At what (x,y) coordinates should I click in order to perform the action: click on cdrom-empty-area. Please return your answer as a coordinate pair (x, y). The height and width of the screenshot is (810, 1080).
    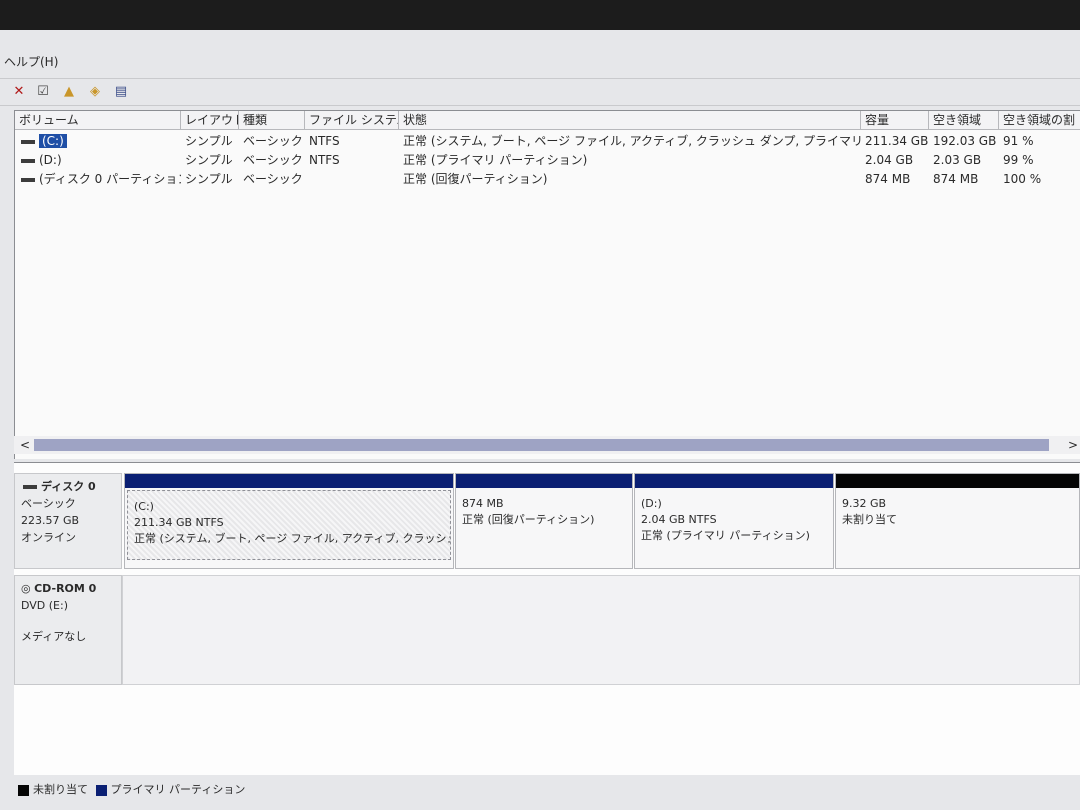
    Looking at the image, I should click on (601, 630).